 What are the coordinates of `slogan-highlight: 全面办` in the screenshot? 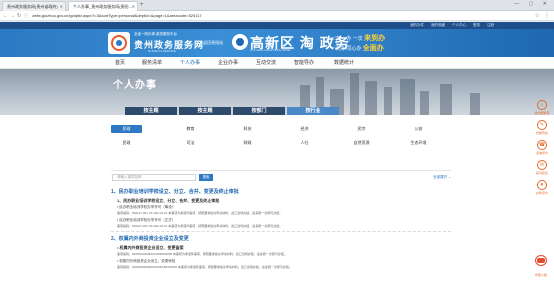 It's located at (373, 48).